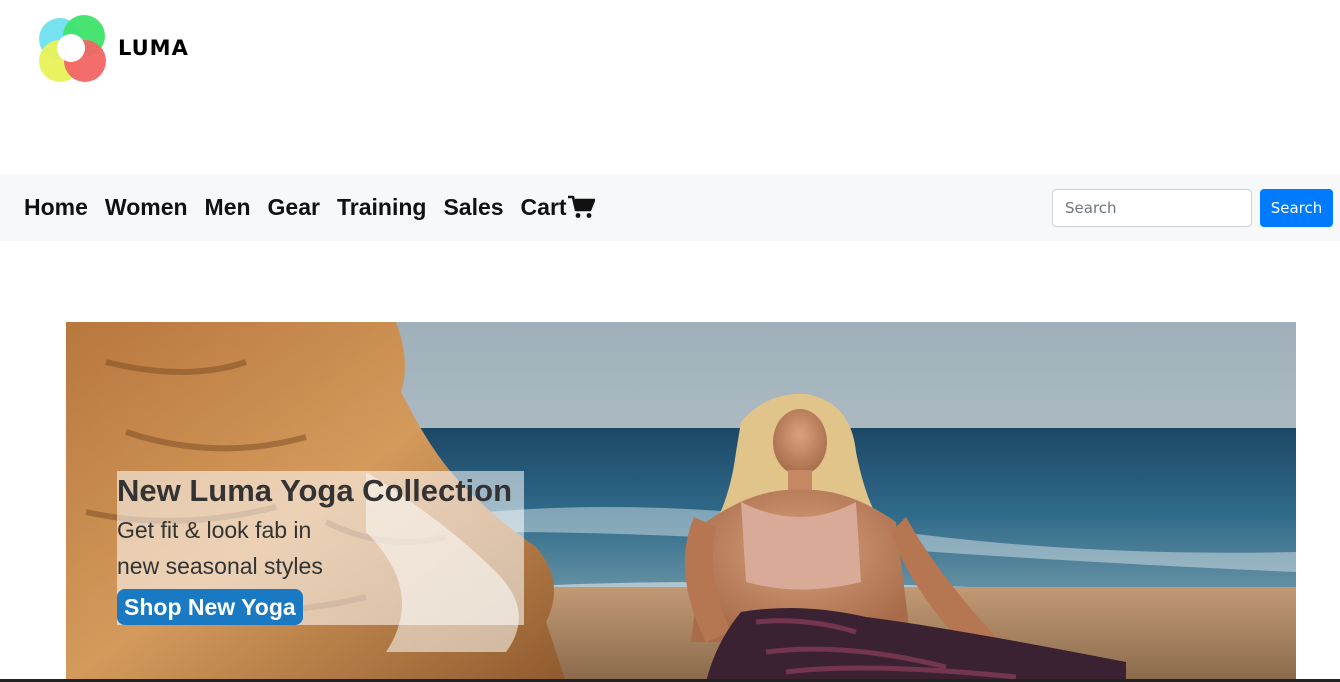  I want to click on nav-sales: Sales, so click(473, 207).